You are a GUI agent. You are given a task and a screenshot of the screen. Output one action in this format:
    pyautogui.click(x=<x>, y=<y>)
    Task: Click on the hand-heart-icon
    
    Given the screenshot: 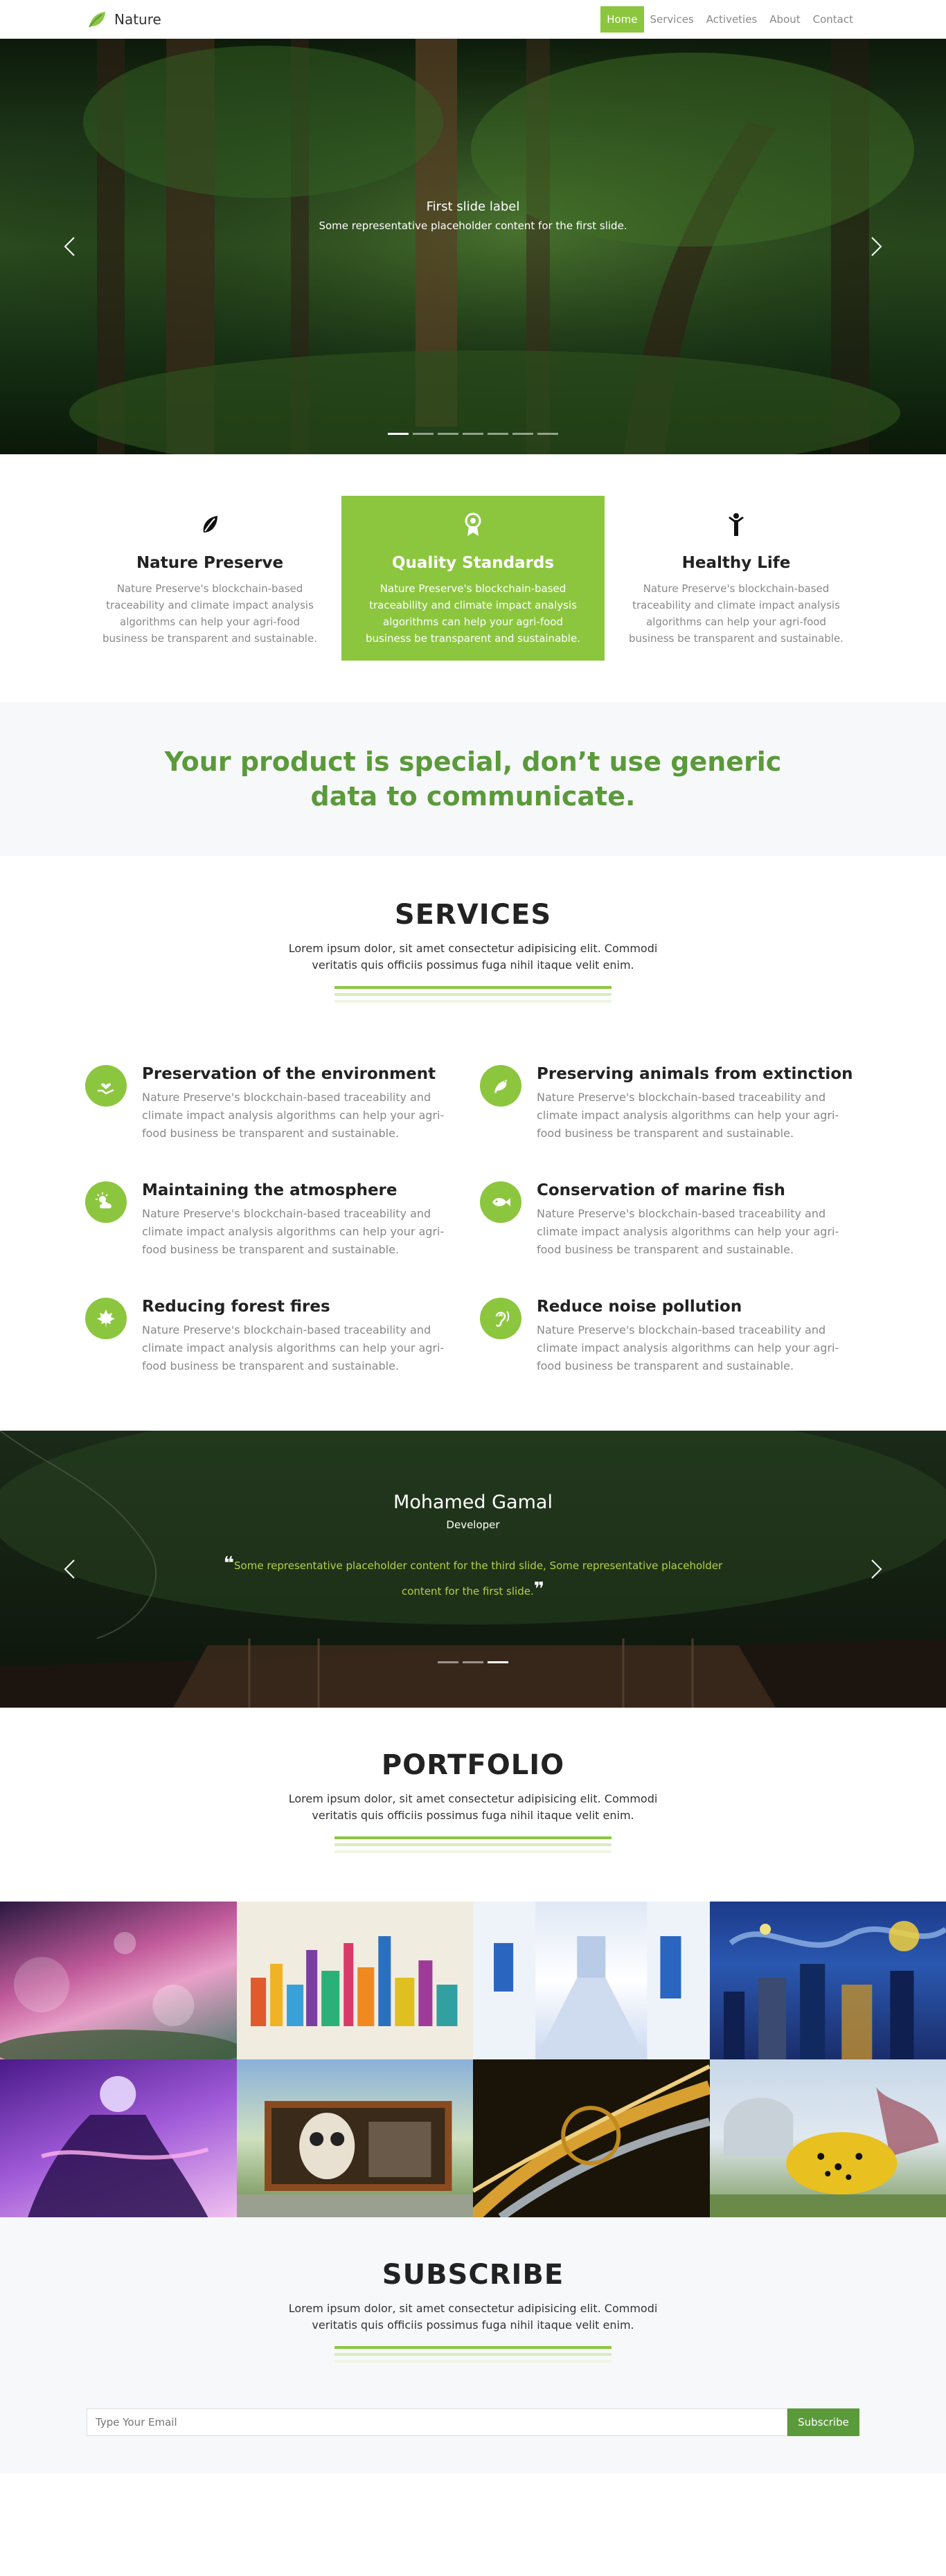 What is the action you would take?
    pyautogui.click(x=106, y=1086)
    